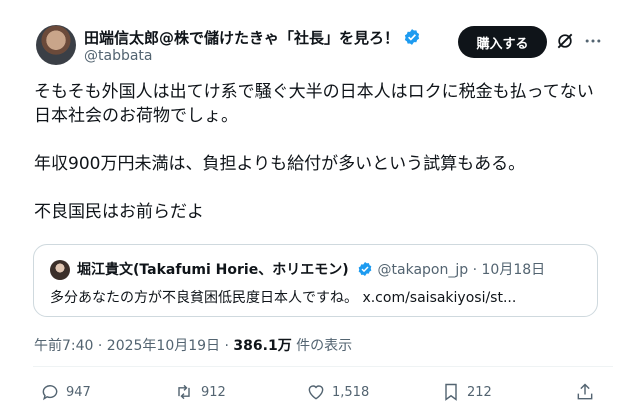 The width and height of the screenshot is (634, 416). I want to click on share-icon, so click(585, 391).